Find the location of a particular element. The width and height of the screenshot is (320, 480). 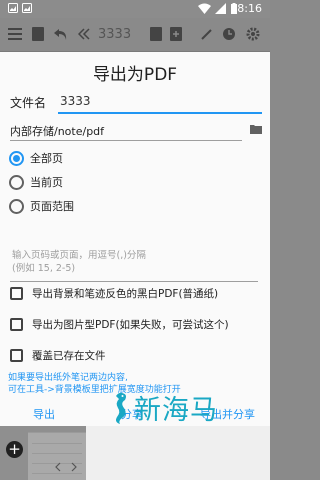

export-button: 导出 is located at coordinates (44, 414).